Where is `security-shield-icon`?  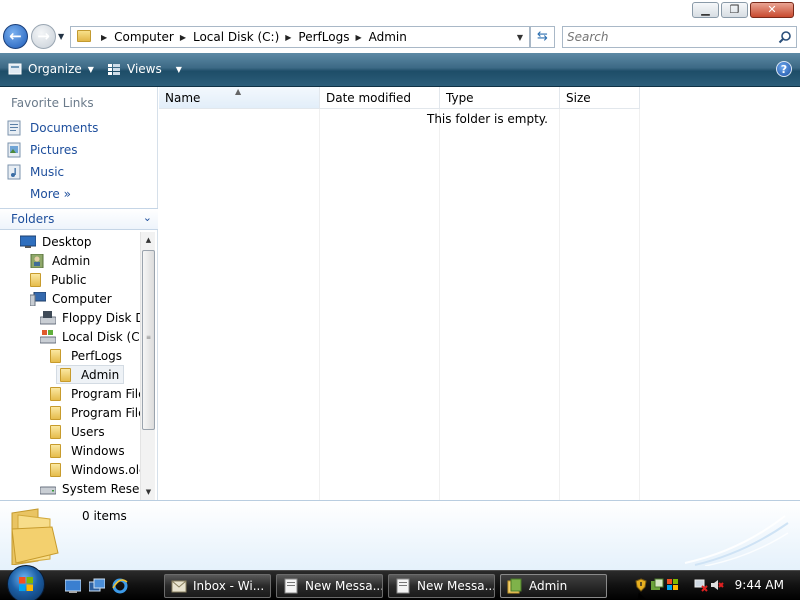 security-shield-icon is located at coordinates (641, 585).